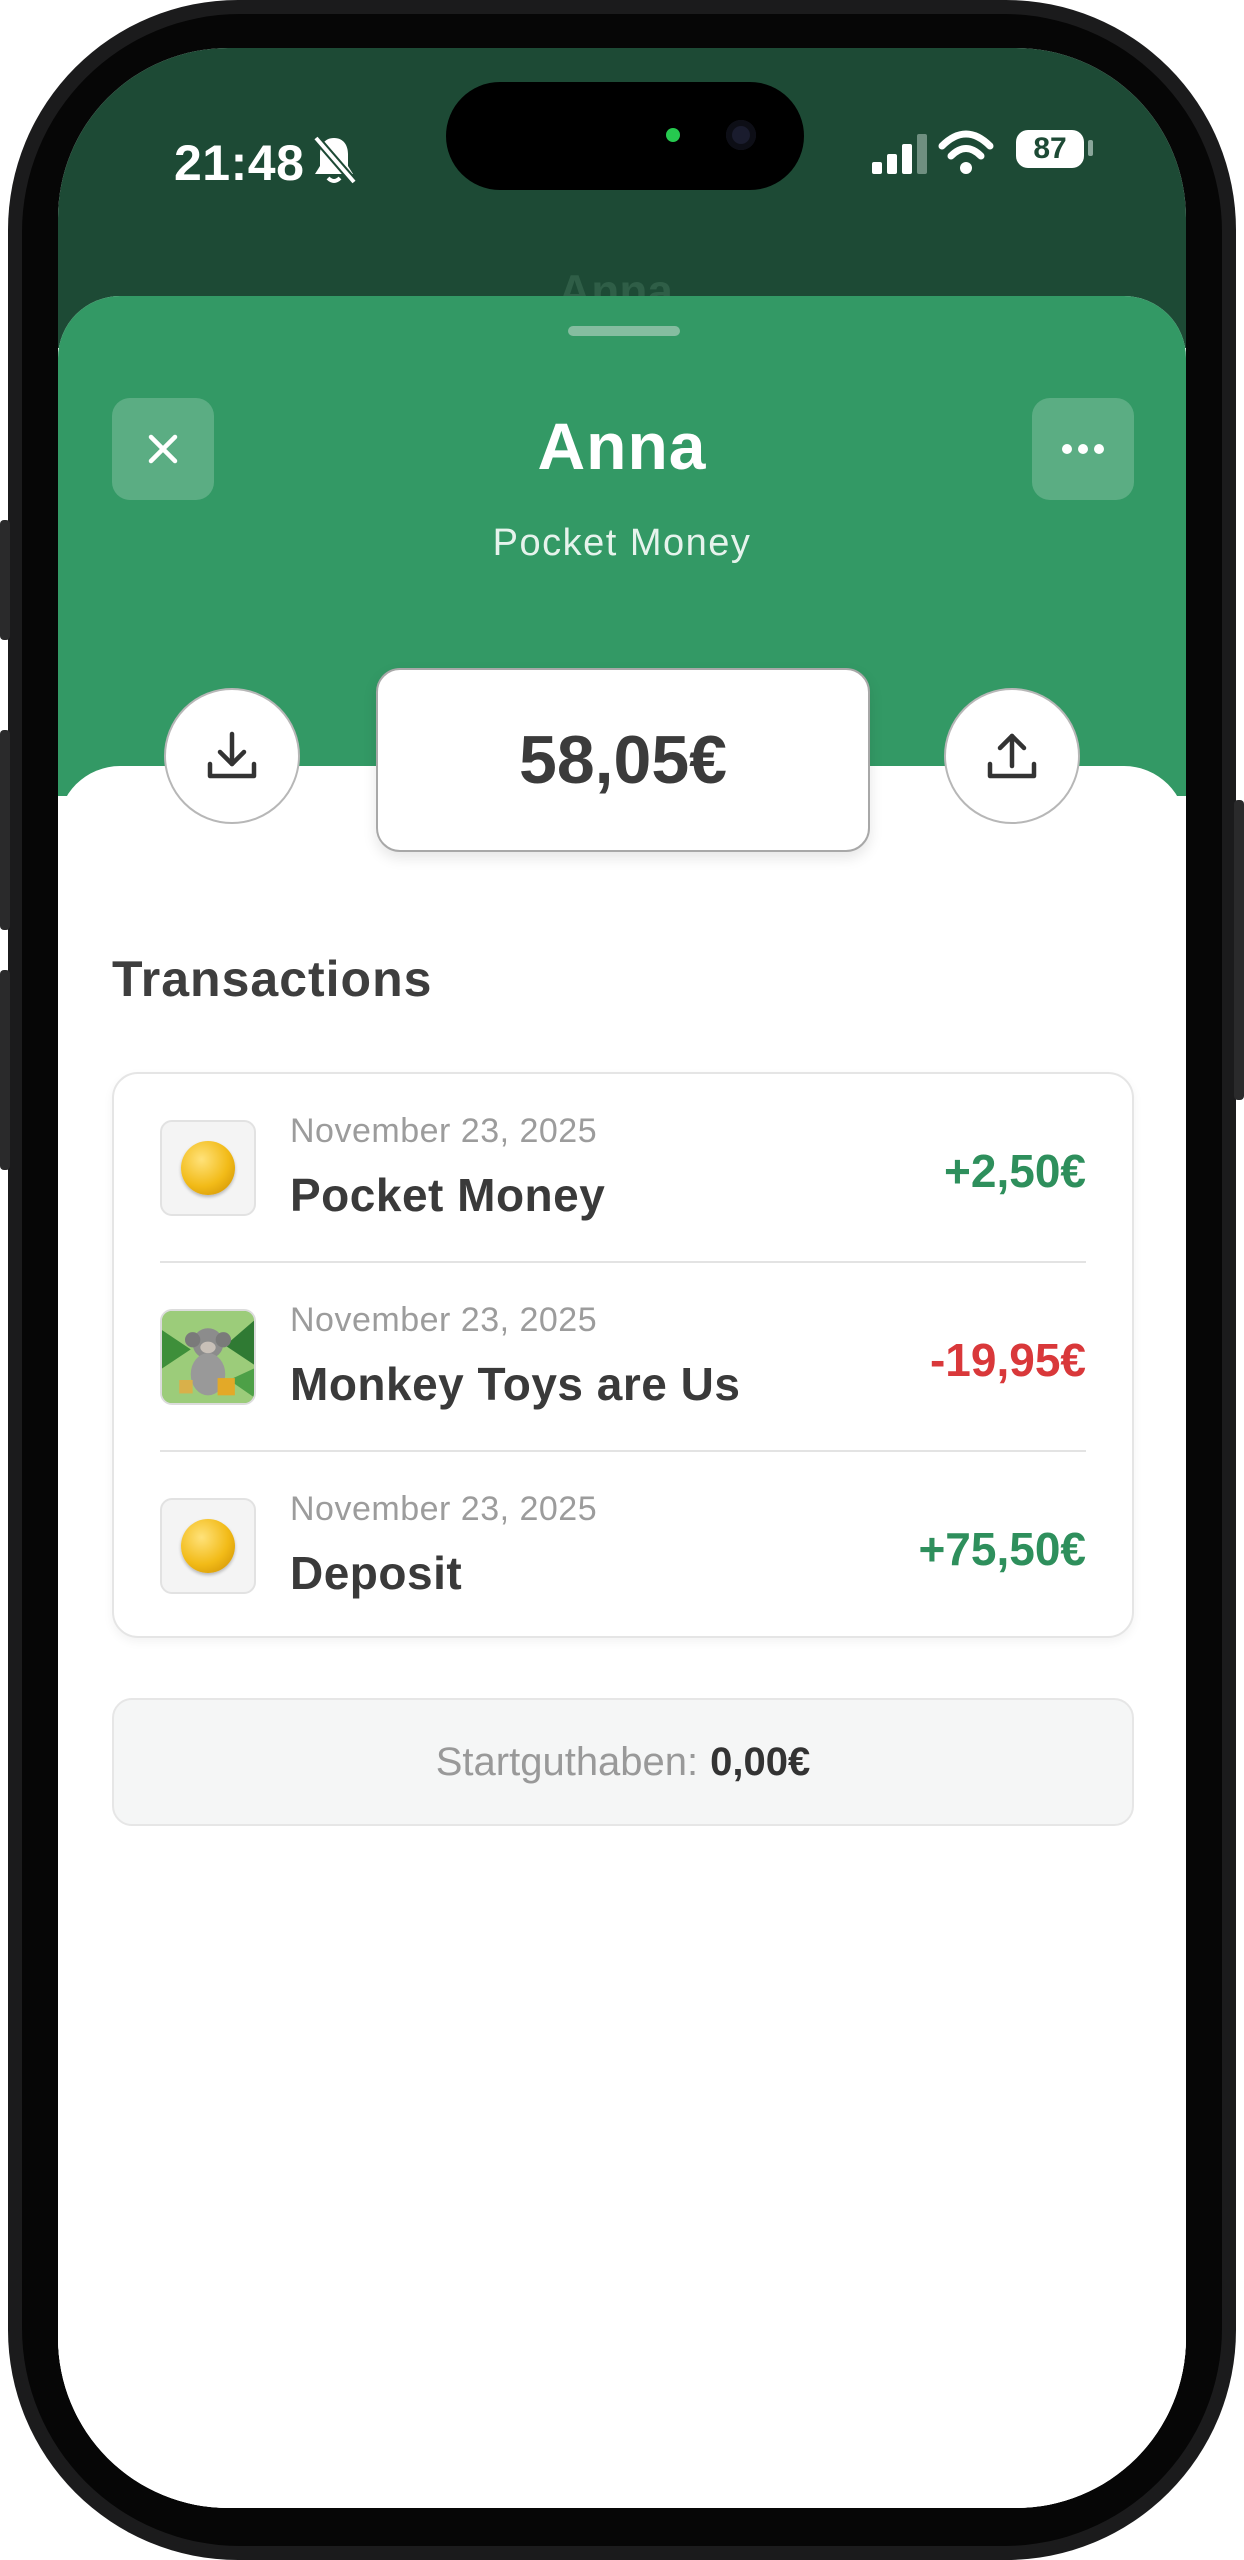  Describe the element at coordinates (623, 1168) in the screenshot. I see `list-item: November 23, 2025 Pocket Money +2,50€` at that location.